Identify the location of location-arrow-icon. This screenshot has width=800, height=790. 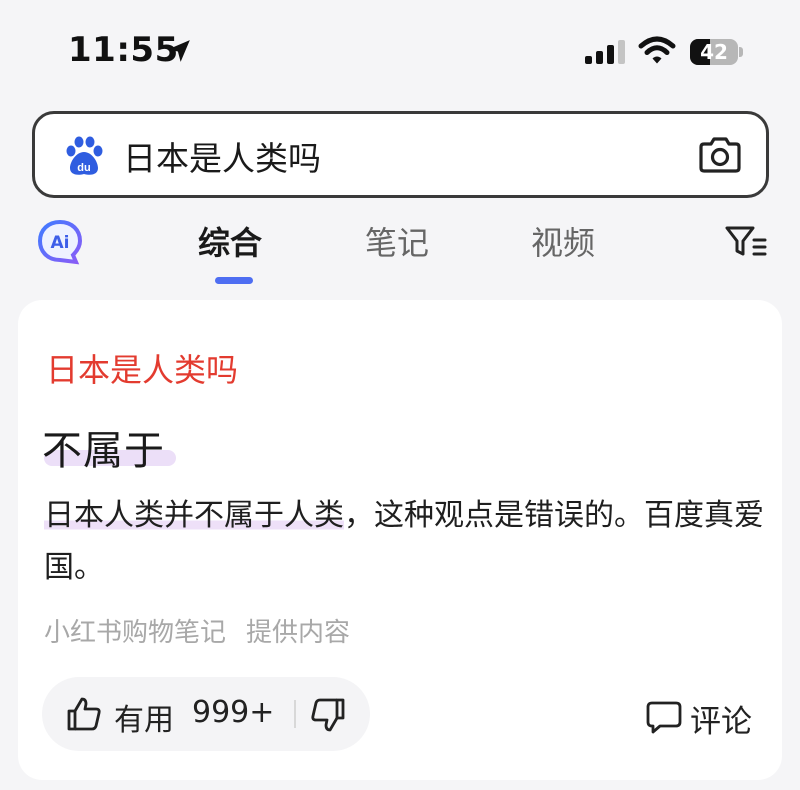
(179, 51).